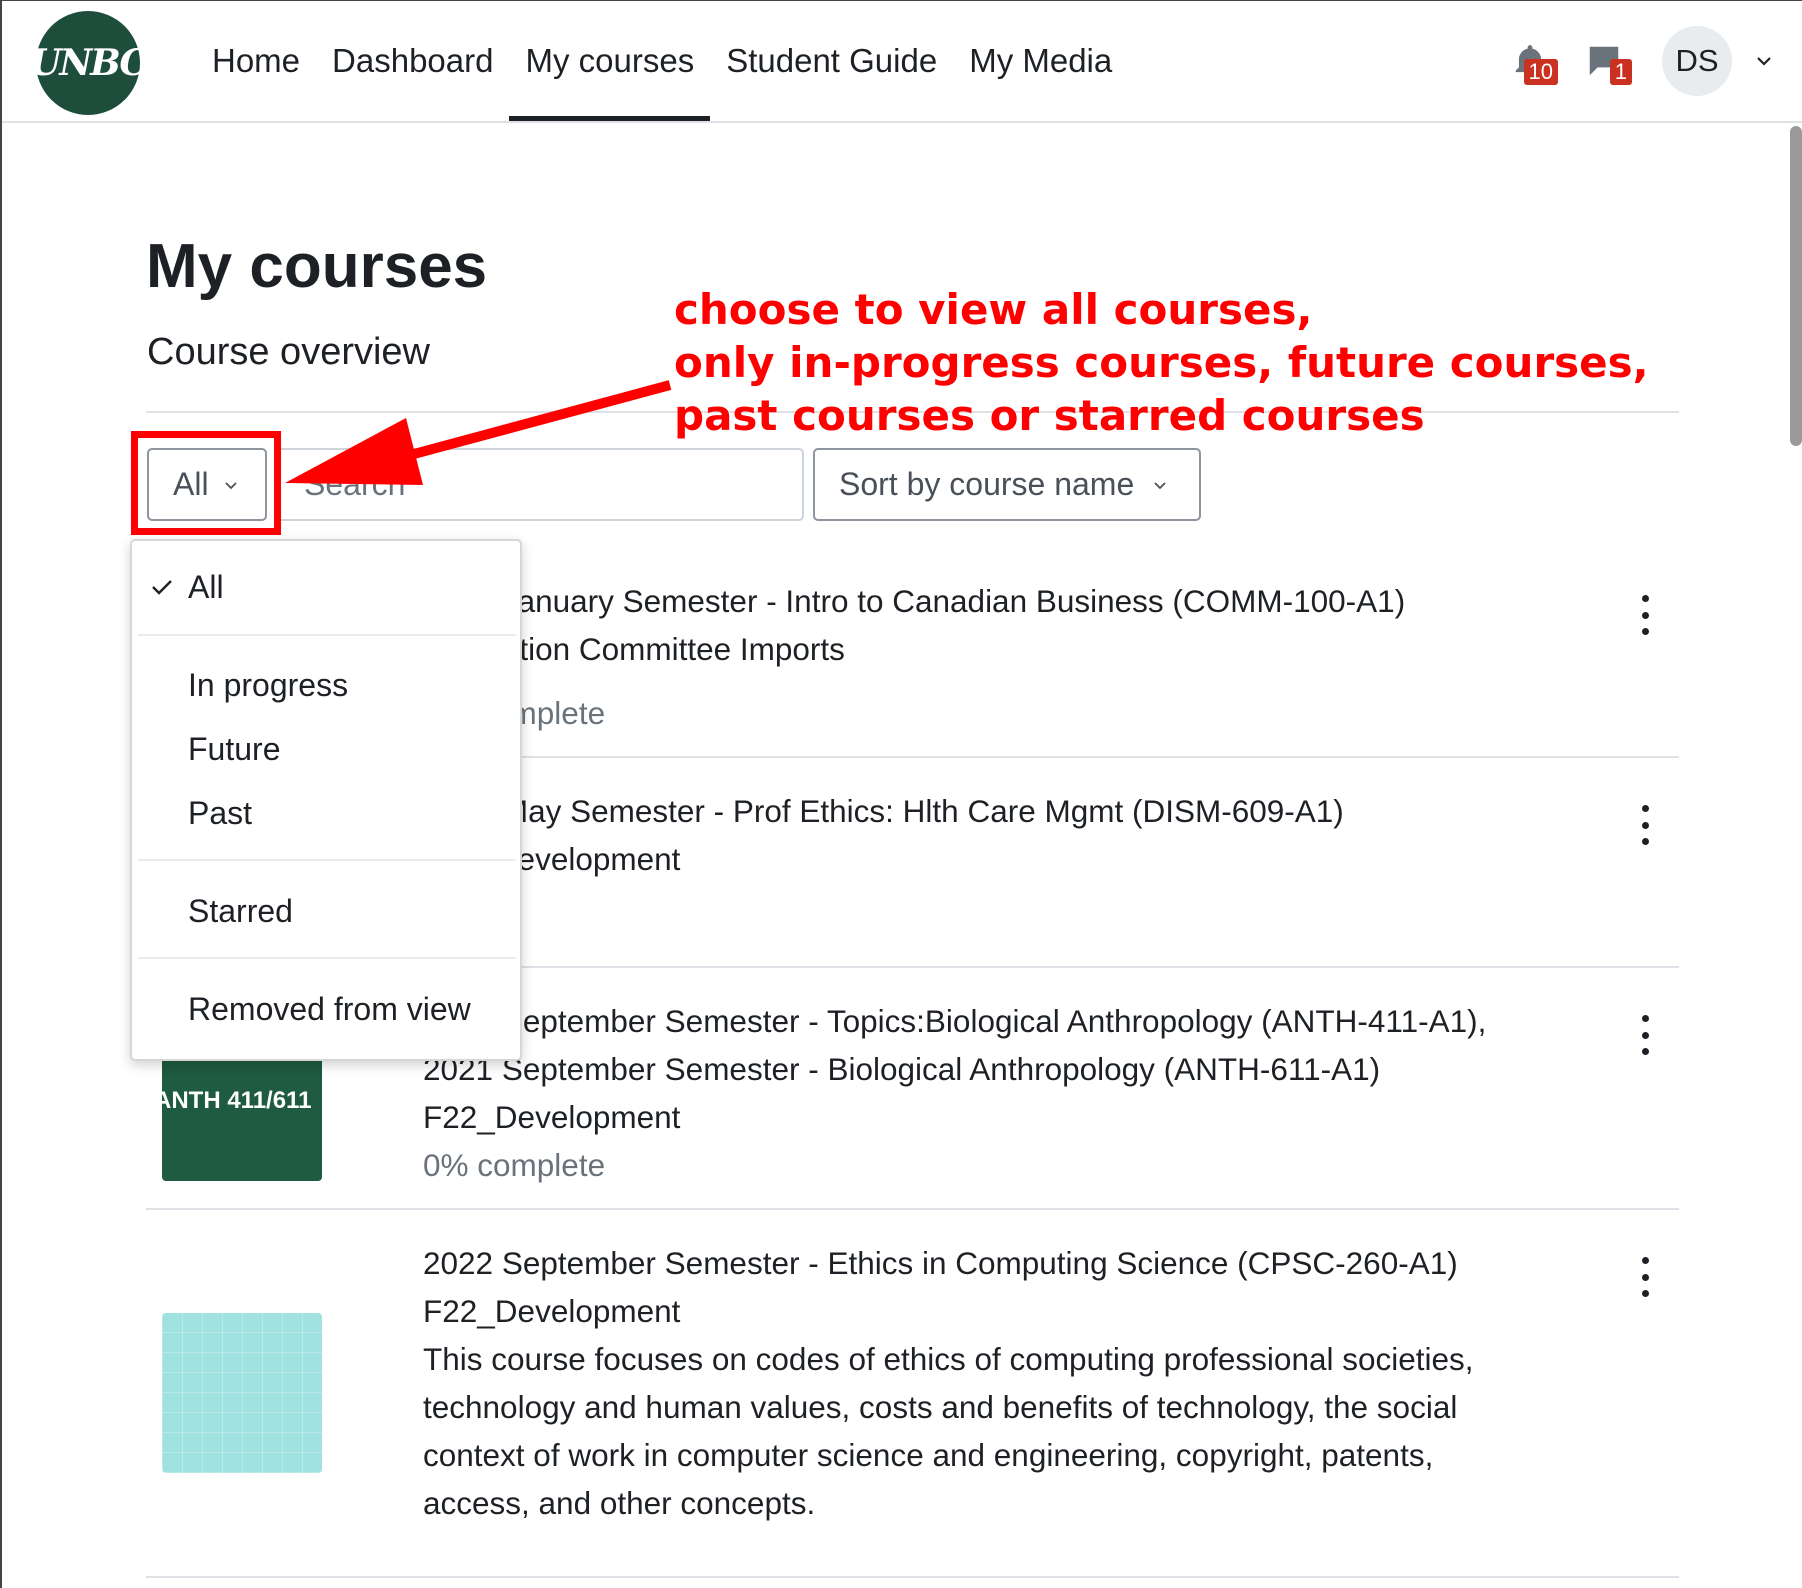  Describe the element at coordinates (317, 266) in the screenshot. I see `page-title: My courses` at that location.